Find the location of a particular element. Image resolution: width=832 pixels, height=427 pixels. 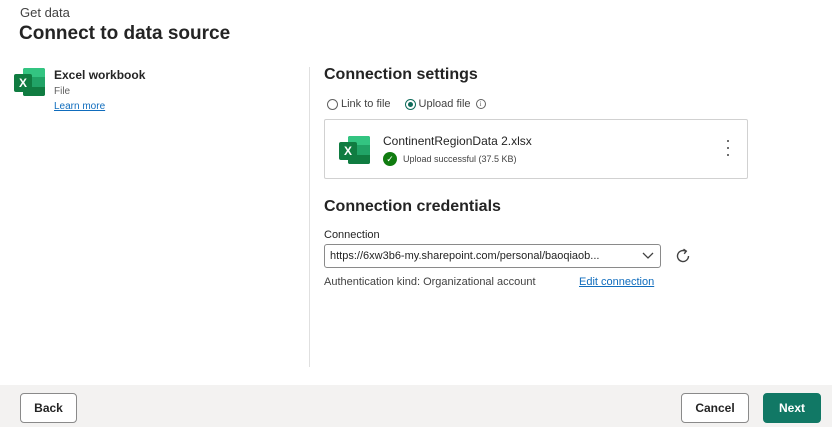

excel-icon: X is located at coordinates (30, 82).